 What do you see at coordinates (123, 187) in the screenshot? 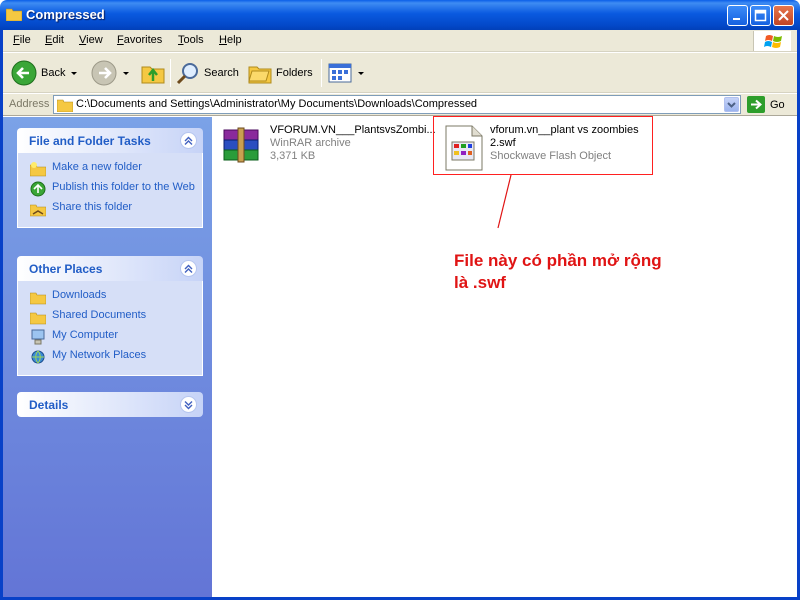
I see `task-label: Publish this folder to the Web` at bounding box center [123, 187].